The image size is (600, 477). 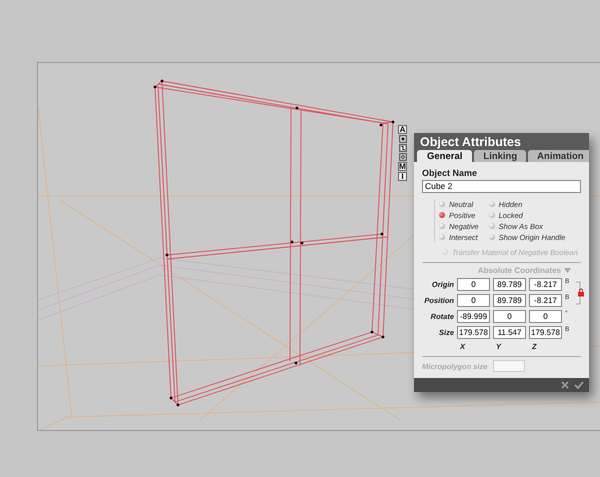 What do you see at coordinates (509, 332) in the screenshot?
I see `number-field: 11.547` at bounding box center [509, 332].